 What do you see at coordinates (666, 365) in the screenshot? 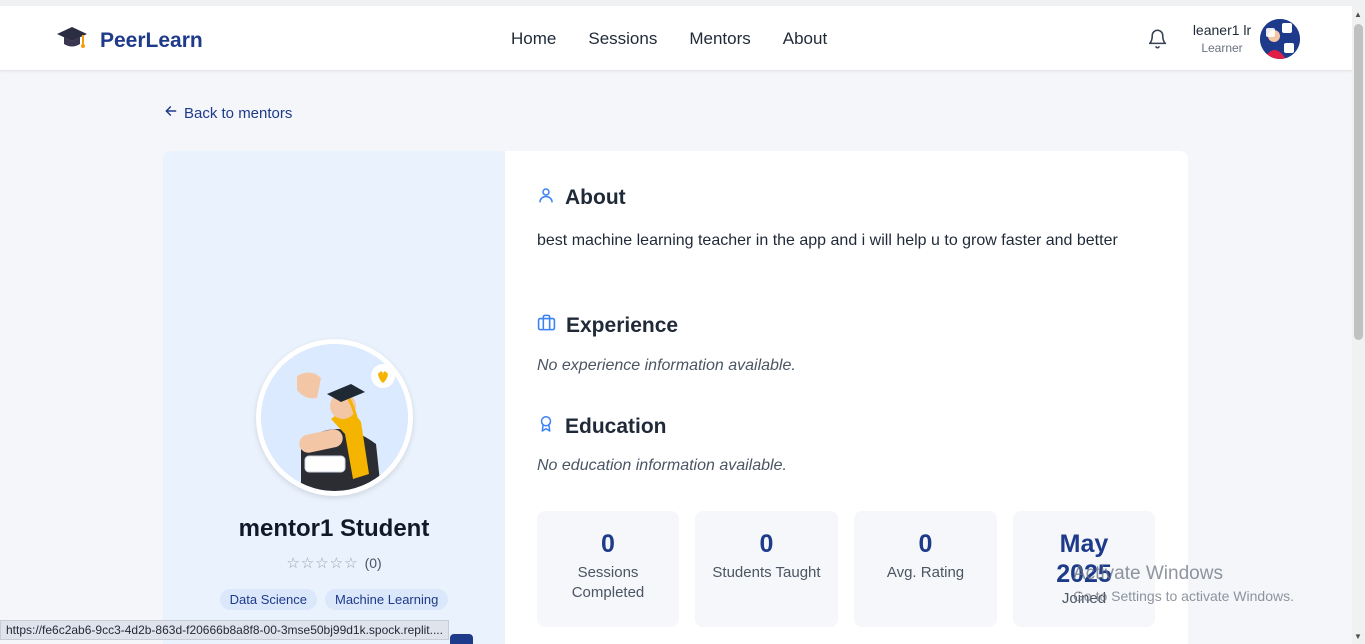
I see `experience-empty-text: No experience information available.` at bounding box center [666, 365].